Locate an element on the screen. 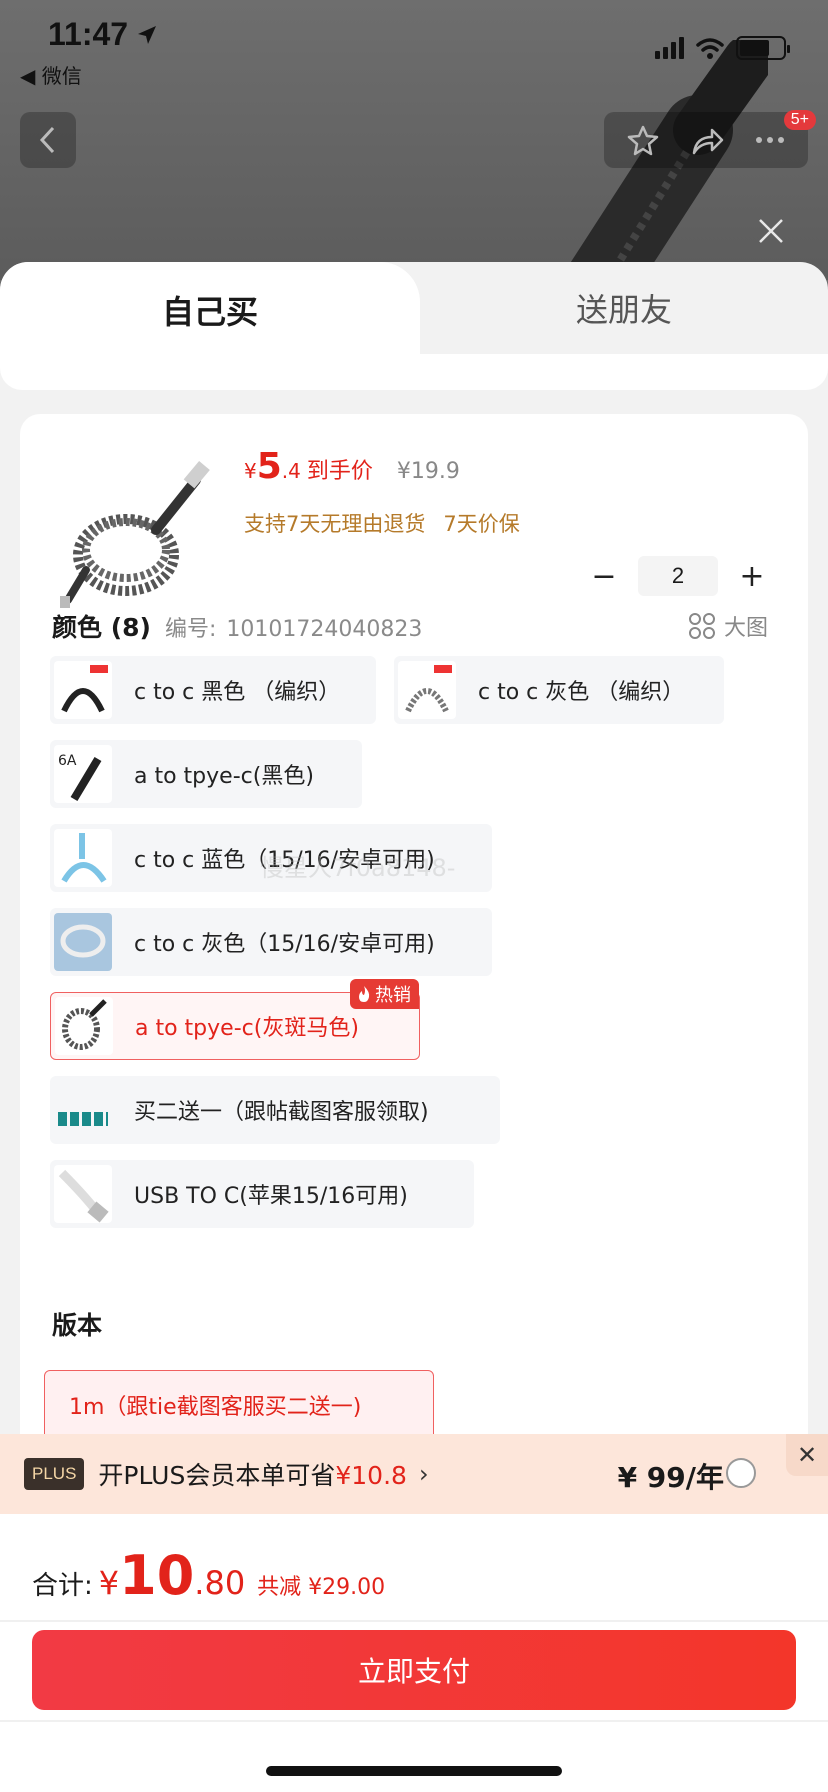  grid-view-icon is located at coordinates (701, 626).